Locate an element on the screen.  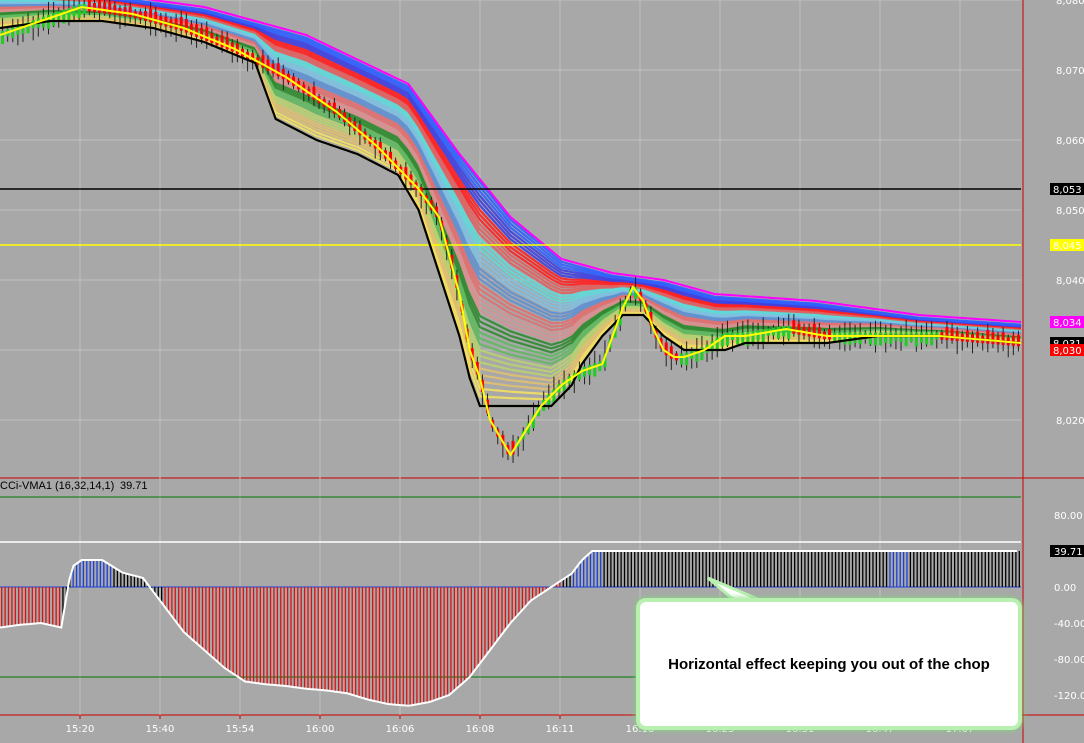
price-marker-label-0: 8,053 is located at coordinates (1067, 190).